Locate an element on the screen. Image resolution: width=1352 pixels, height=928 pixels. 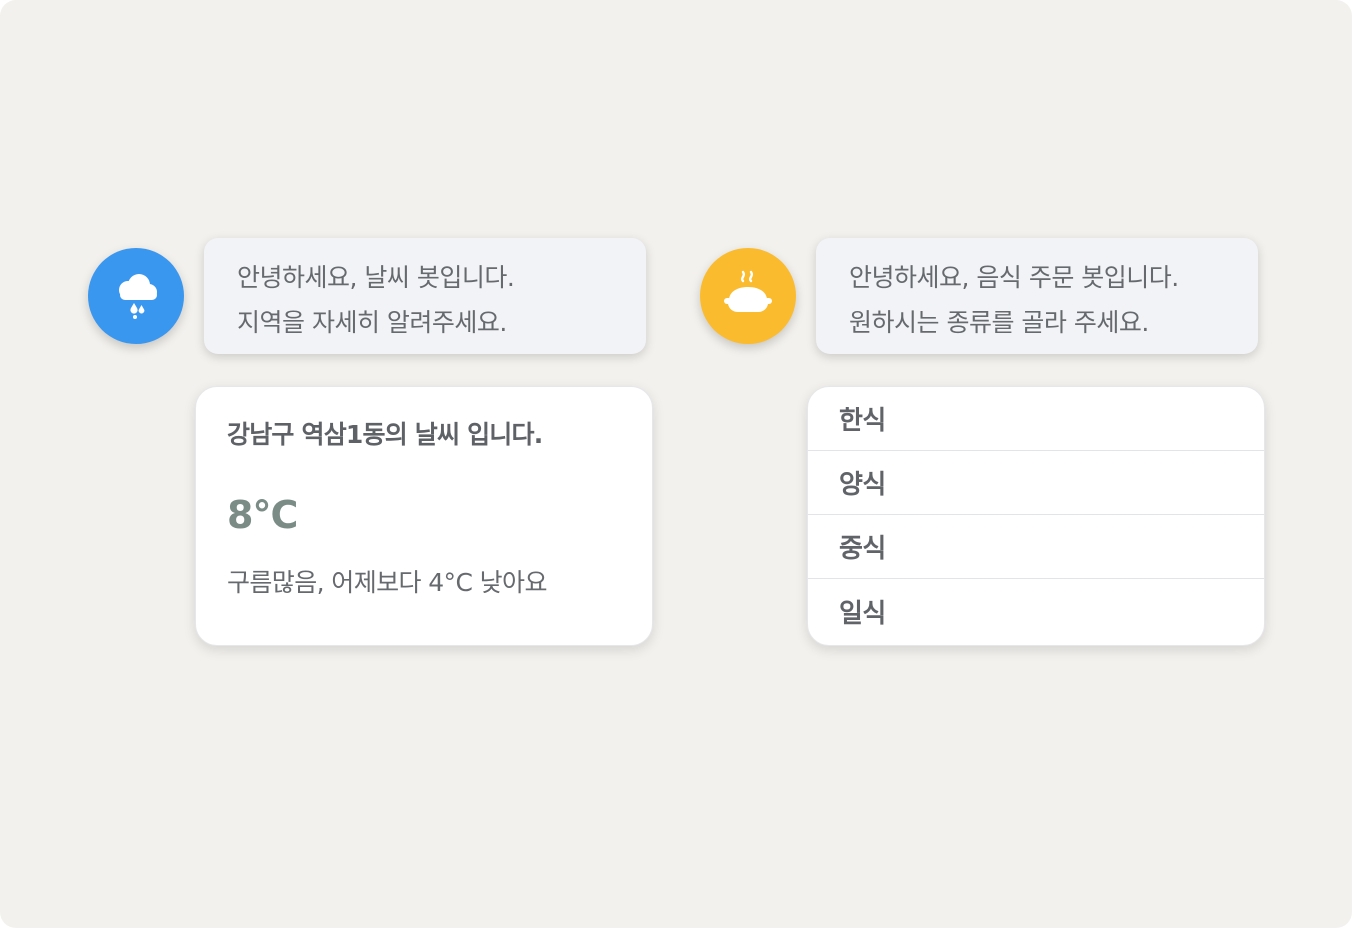
food-bot-greeting-bubble: 안녕하세요, 음식 주문 봇입니다. 원하시는 종류를 골라 주세요. is located at coordinates (1037, 296).